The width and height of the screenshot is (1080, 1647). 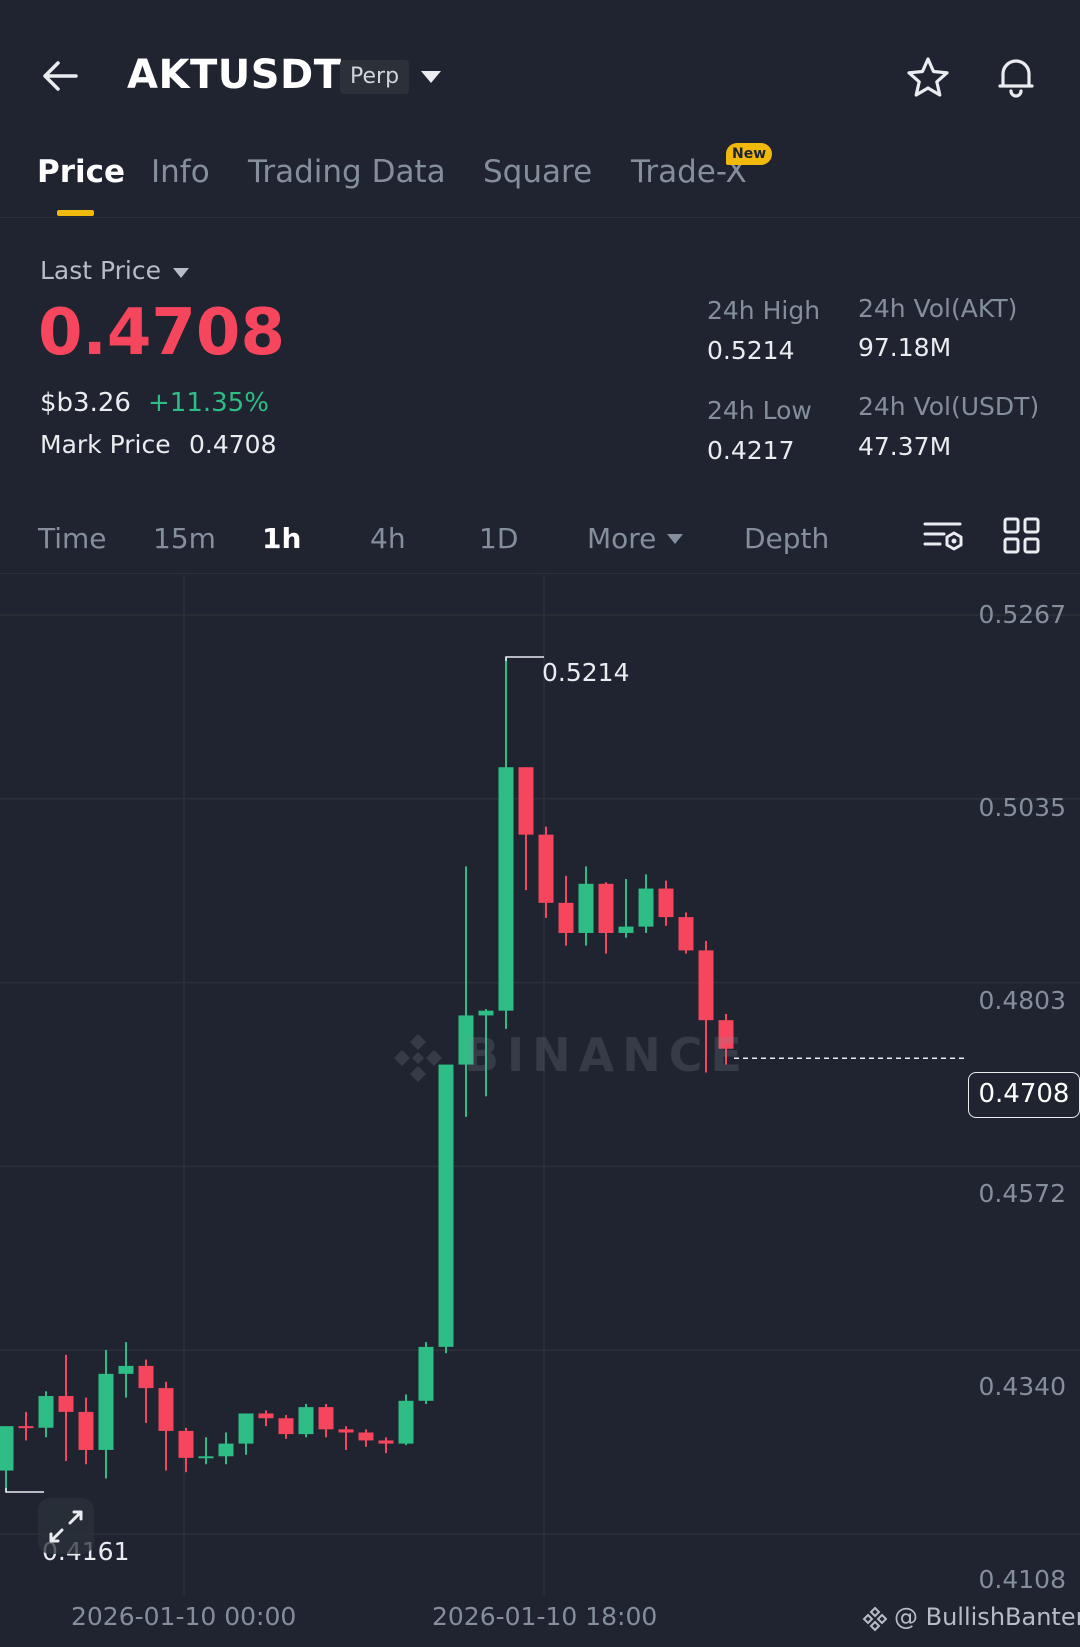 I want to click on tab-info: Info, so click(x=180, y=172).